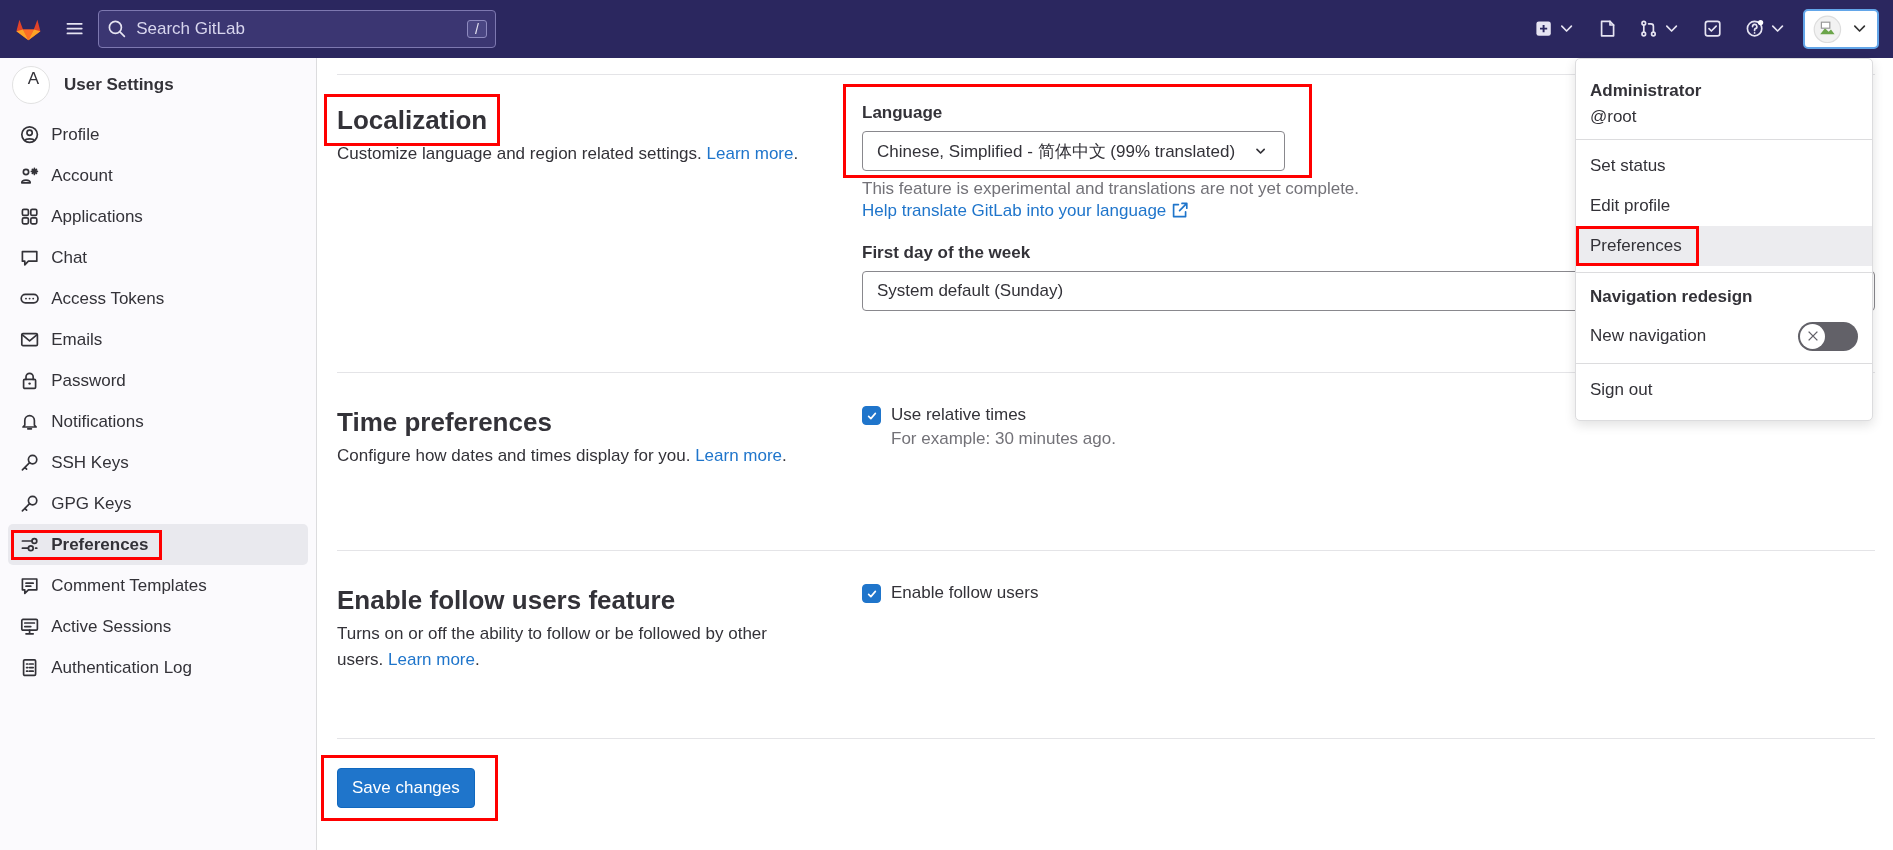 This screenshot has width=1893, height=850. Describe the element at coordinates (1614, 117) in the screenshot. I see `user-handle: @root` at that location.